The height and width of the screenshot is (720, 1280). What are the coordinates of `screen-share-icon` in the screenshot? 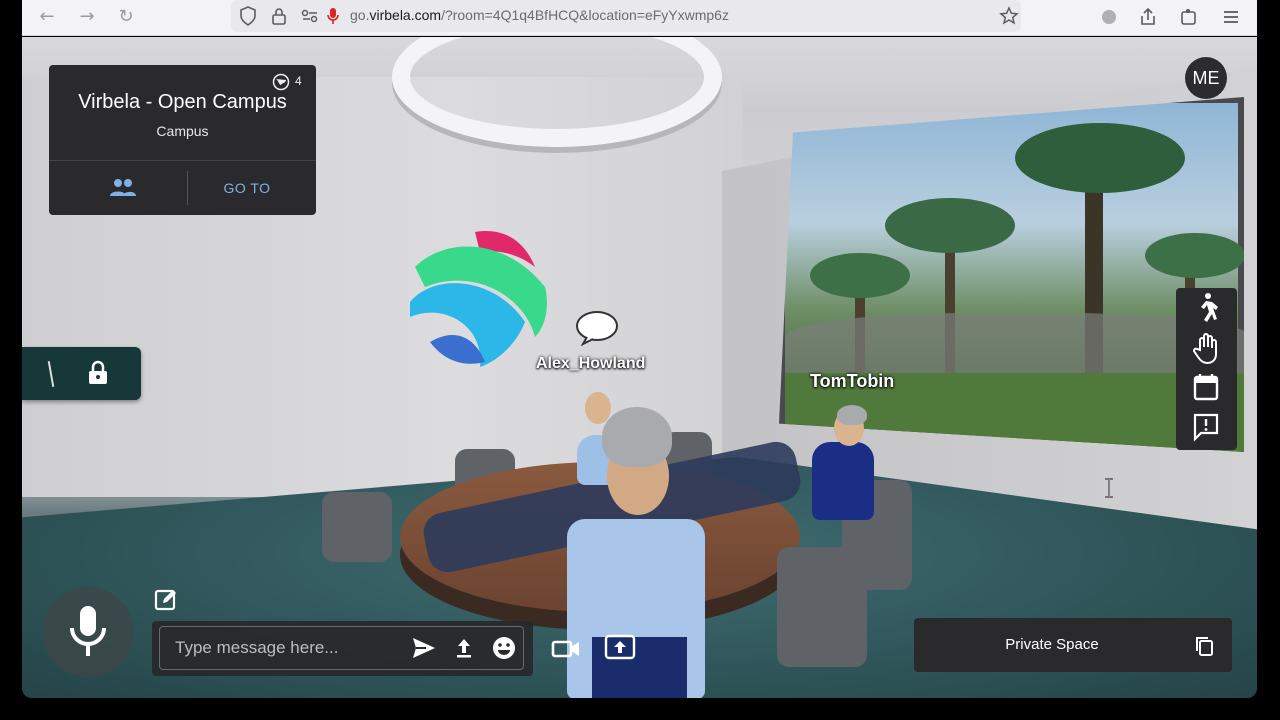 It's located at (620, 647).